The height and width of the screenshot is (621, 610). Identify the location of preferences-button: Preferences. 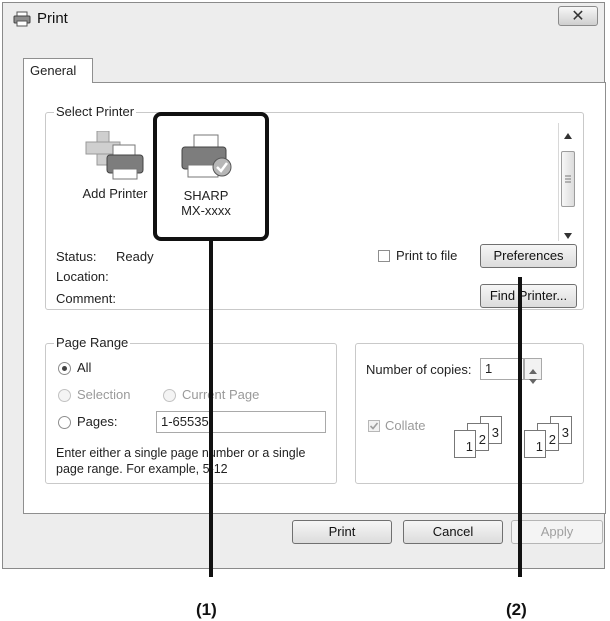
(528, 256).